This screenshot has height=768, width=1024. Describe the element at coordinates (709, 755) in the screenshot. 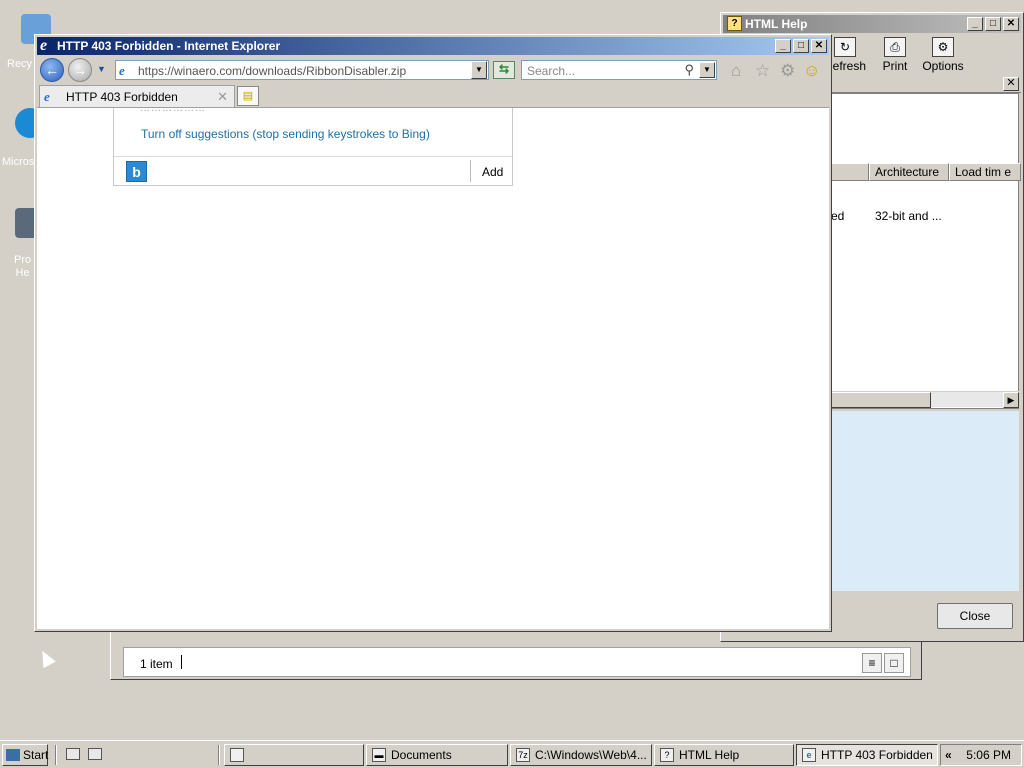

I see `taskbar-button-label: HTML Help` at that location.